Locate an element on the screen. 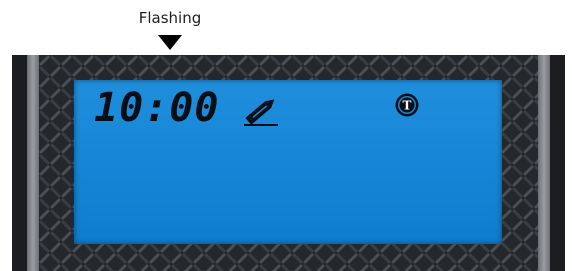 The image size is (572, 271). flashing-label: Flashing is located at coordinates (170, 18).